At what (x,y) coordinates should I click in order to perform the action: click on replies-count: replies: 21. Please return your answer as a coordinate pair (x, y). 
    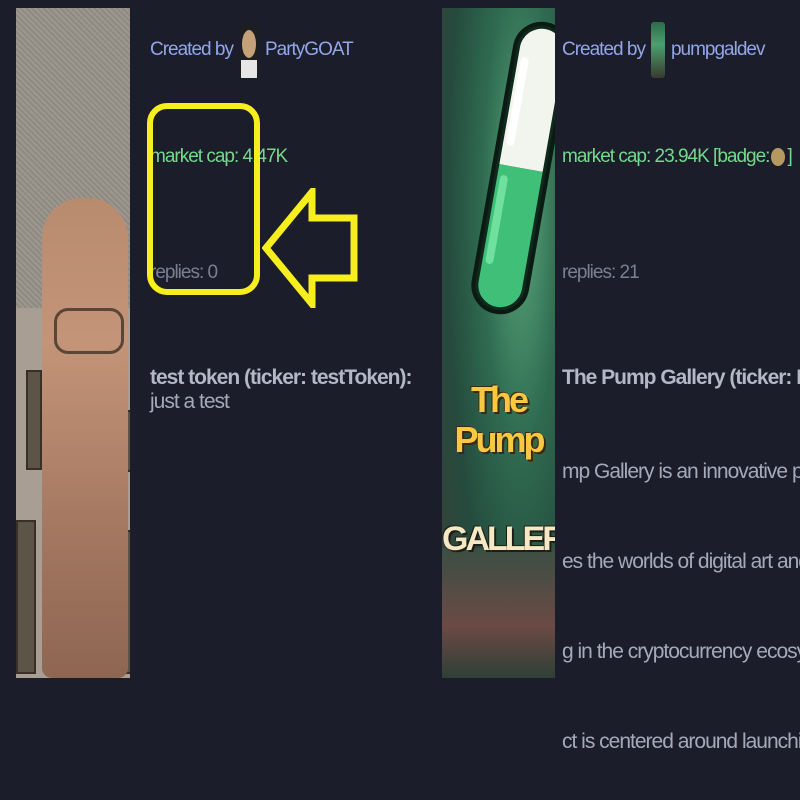
    Looking at the image, I should click on (601, 272).